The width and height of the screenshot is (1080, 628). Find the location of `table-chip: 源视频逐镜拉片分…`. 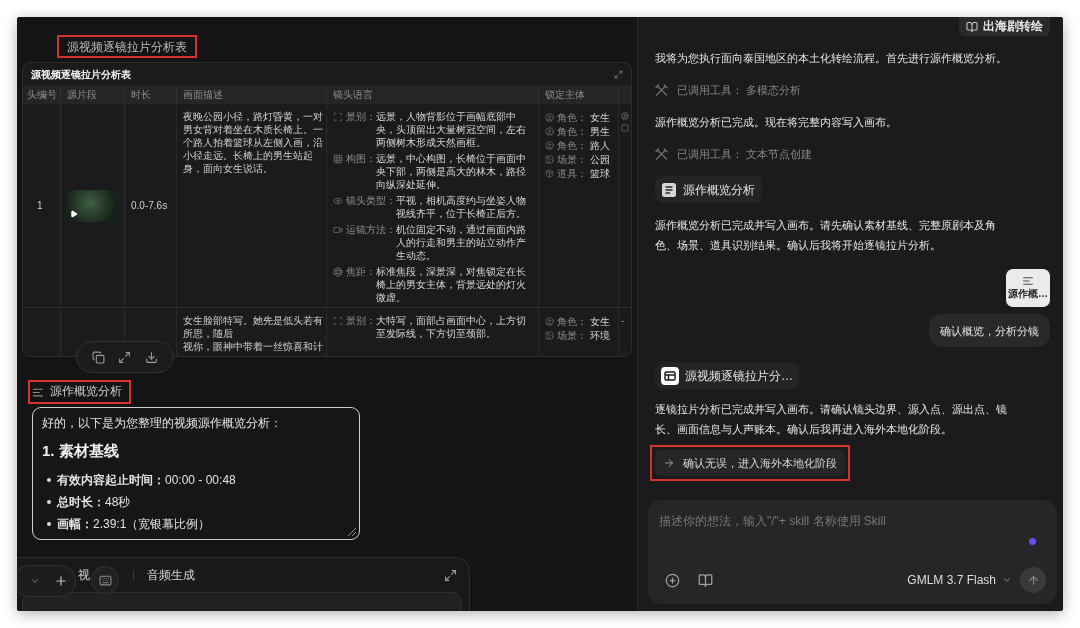

table-chip: 源视频逐镜拉片分… is located at coordinates (727, 375).